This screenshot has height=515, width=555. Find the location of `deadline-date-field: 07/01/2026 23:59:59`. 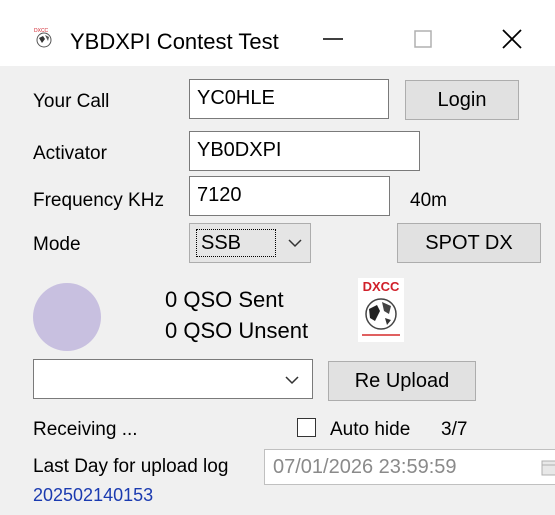

deadline-date-field: 07/01/2026 23:59:59 is located at coordinates (409, 467).